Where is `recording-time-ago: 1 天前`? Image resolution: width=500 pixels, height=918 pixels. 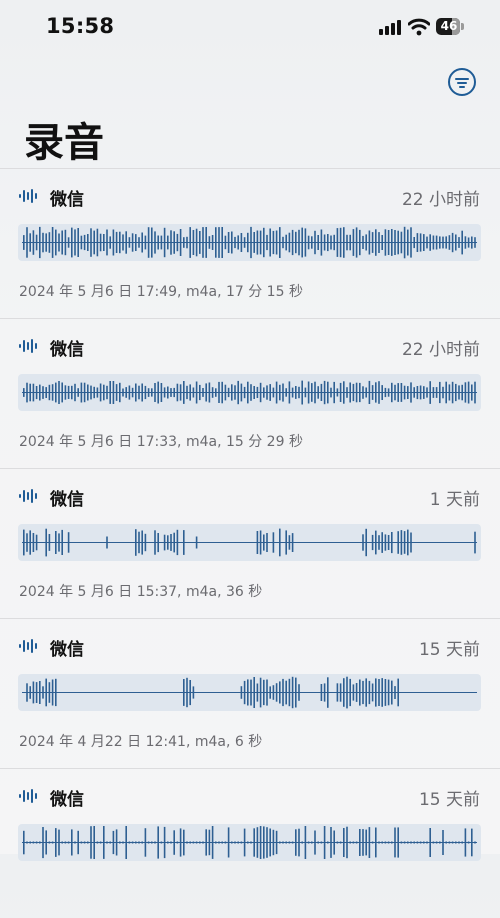 recording-time-ago: 1 天前 is located at coordinates (454, 500).